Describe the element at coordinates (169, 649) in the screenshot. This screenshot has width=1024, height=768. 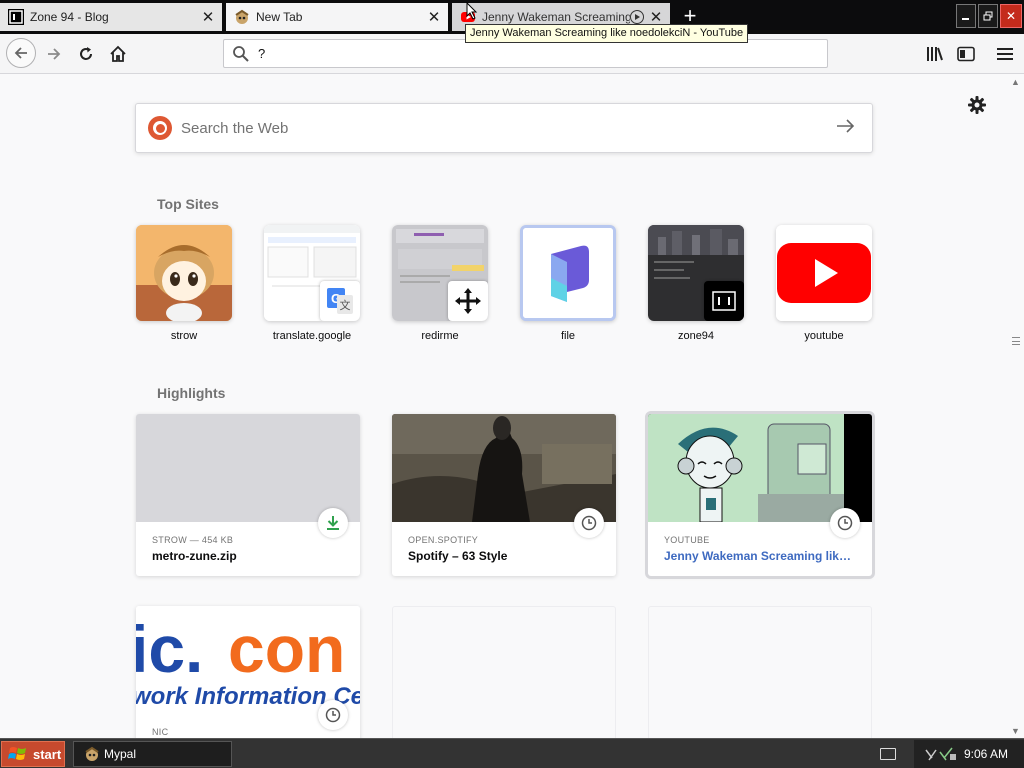
I see `svg-text: ic.` at that location.